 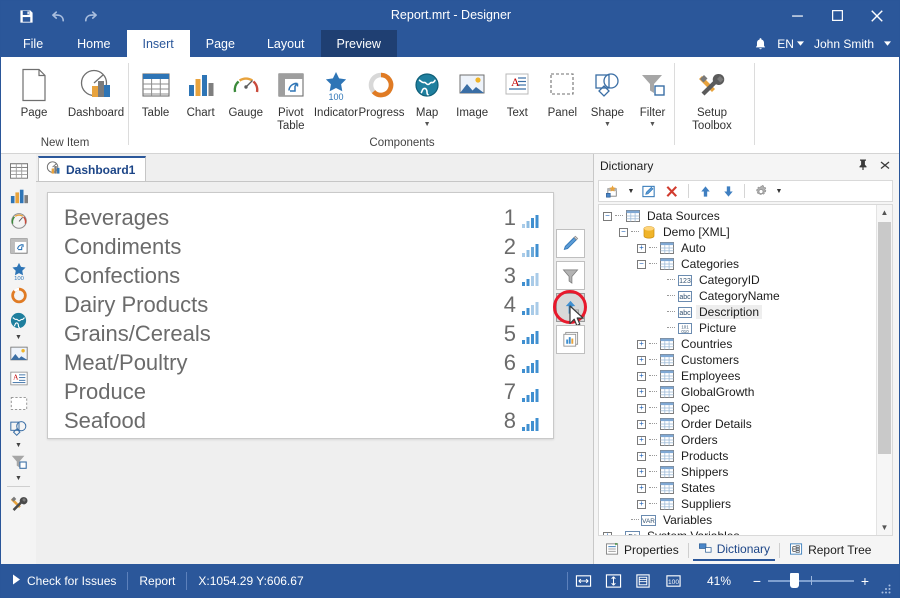 What do you see at coordinates (884, 338) in the screenshot?
I see `scrollbar-thumb` at bounding box center [884, 338].